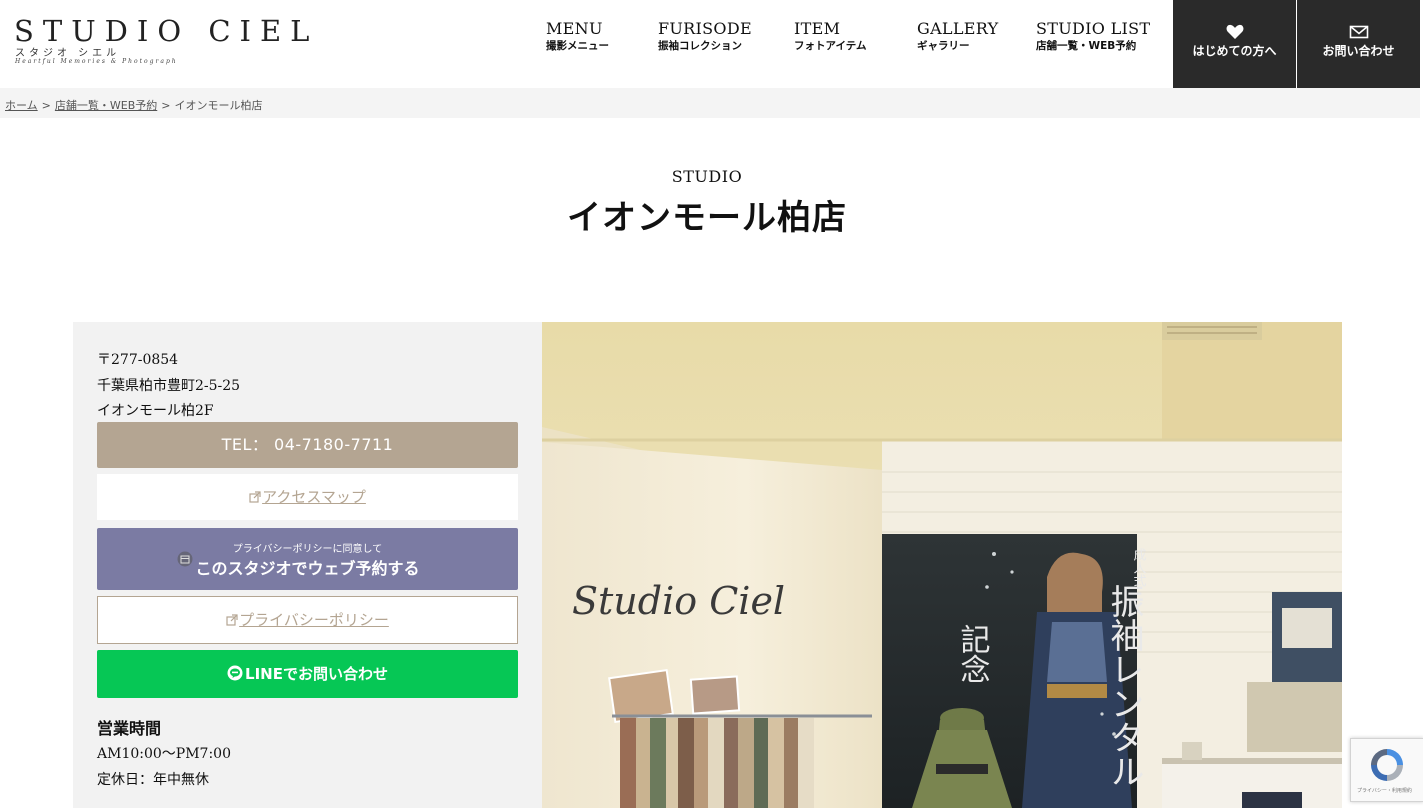 This screenshot has height=808, width=1423. I want to click on access-map-link: アクセスマップ, so click(307, 497).